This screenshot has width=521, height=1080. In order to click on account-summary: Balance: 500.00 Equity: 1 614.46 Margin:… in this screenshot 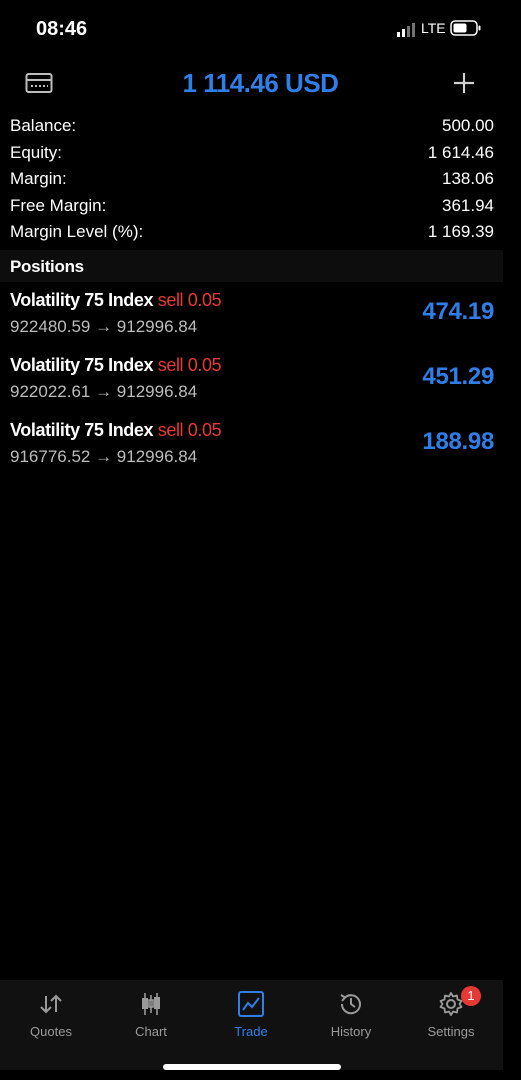, I will do `click(260, 179)`.